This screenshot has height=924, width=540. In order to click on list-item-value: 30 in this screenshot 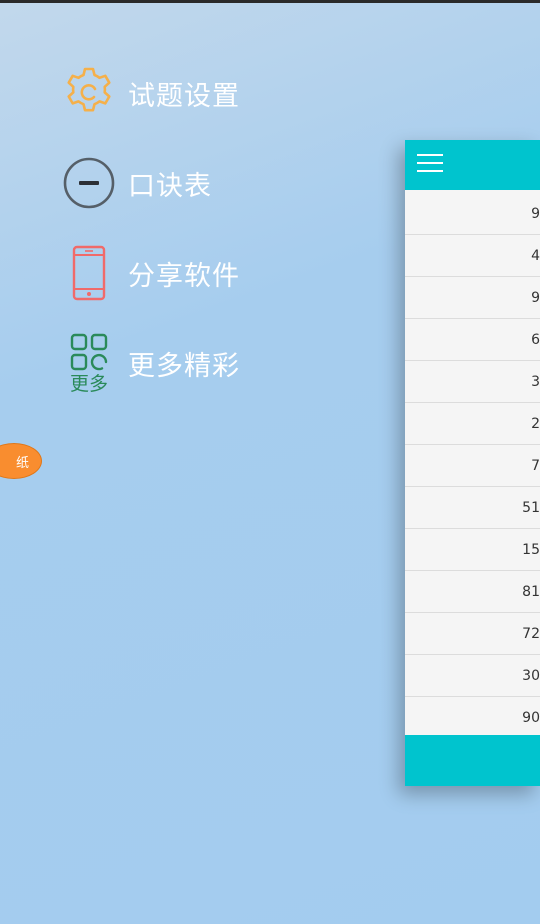, I will do `click(531, 676)`.